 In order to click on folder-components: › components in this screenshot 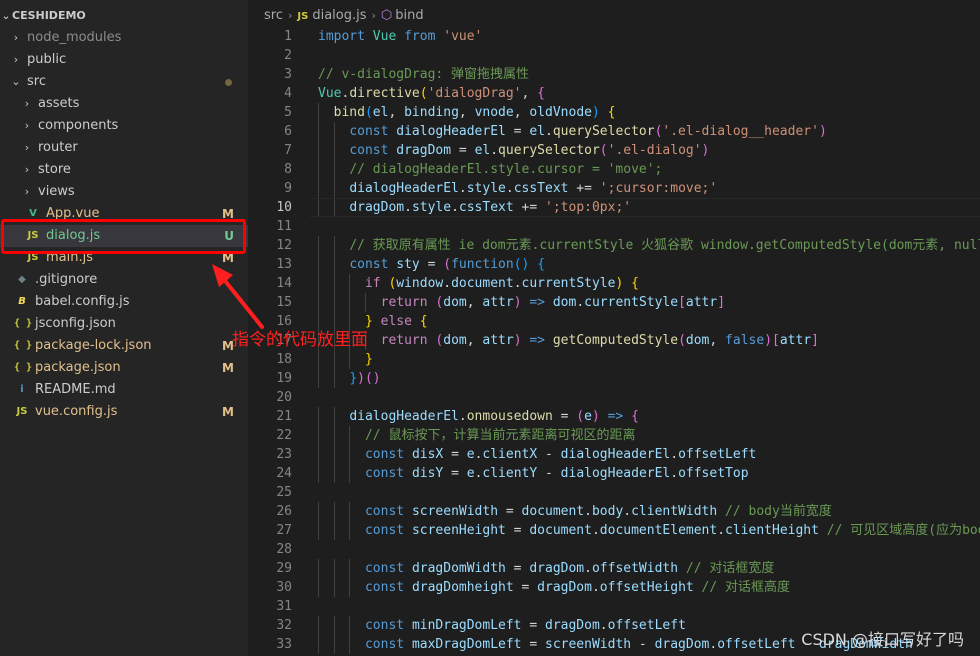, I will do `click(124, 126)`.